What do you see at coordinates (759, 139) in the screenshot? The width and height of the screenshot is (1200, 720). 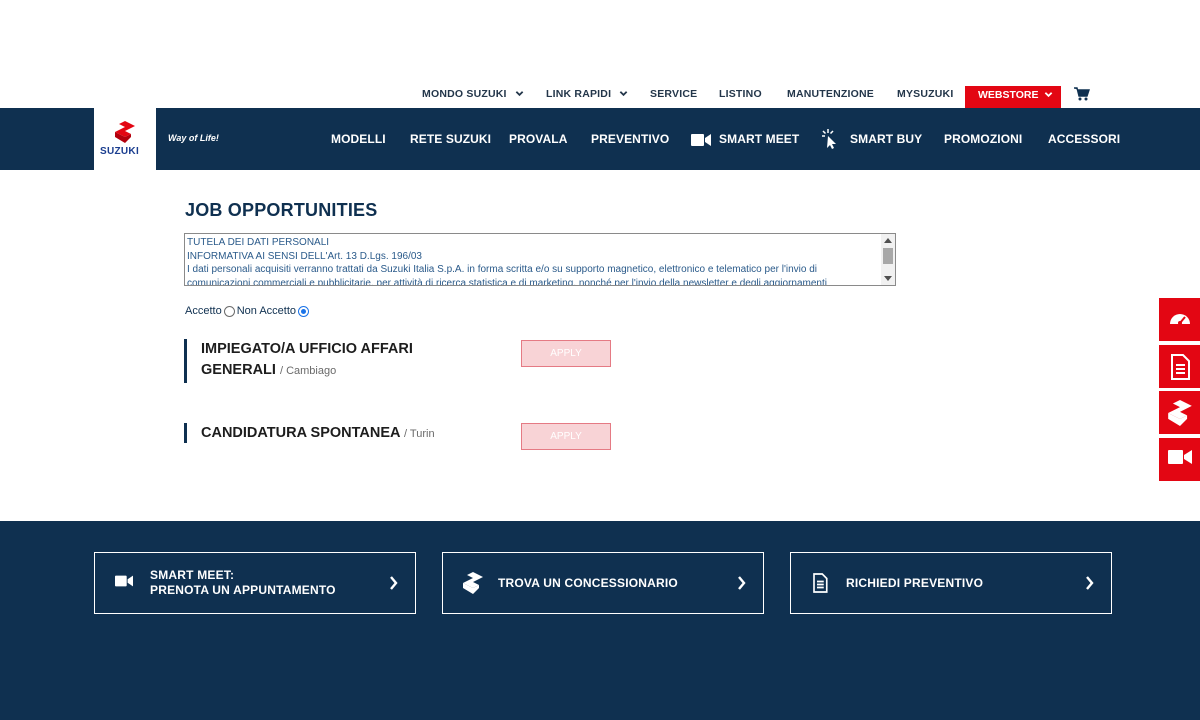 I see `nav-item-smart-meet: SMART MEET` at bounding box center [759, 139].